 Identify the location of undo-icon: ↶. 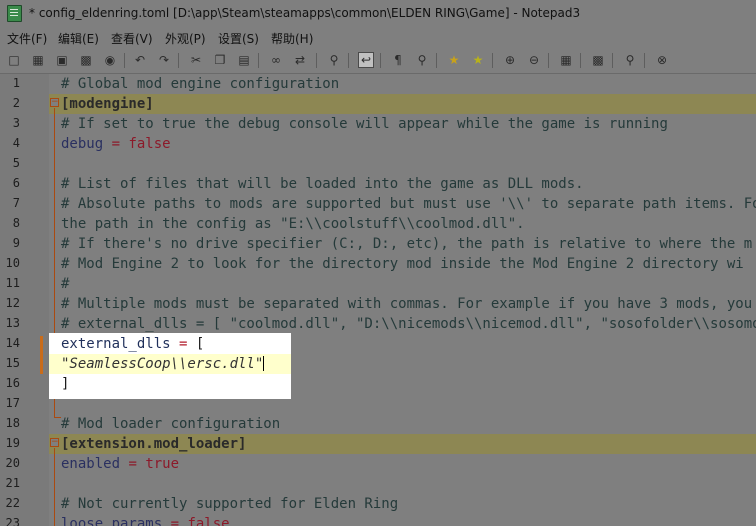
(140, 60).